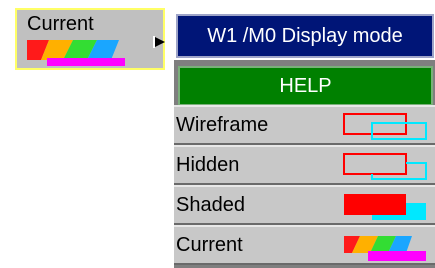 Image resolution: width=435 pixels, height=268 pixels. What do you see at coordinates (159, 42) in the screenshot?
I see `flyout-arrow-icon` at bounding box center [159, 42].